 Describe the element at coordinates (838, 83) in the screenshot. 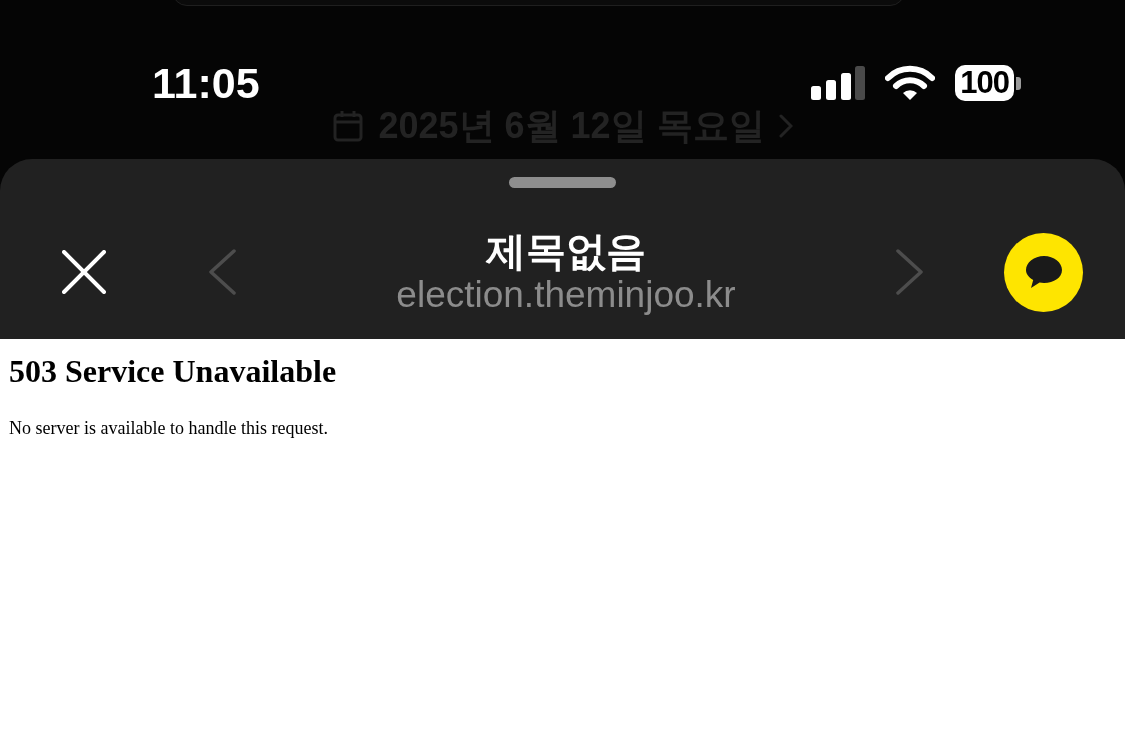

I see `signal-icon` at that location.